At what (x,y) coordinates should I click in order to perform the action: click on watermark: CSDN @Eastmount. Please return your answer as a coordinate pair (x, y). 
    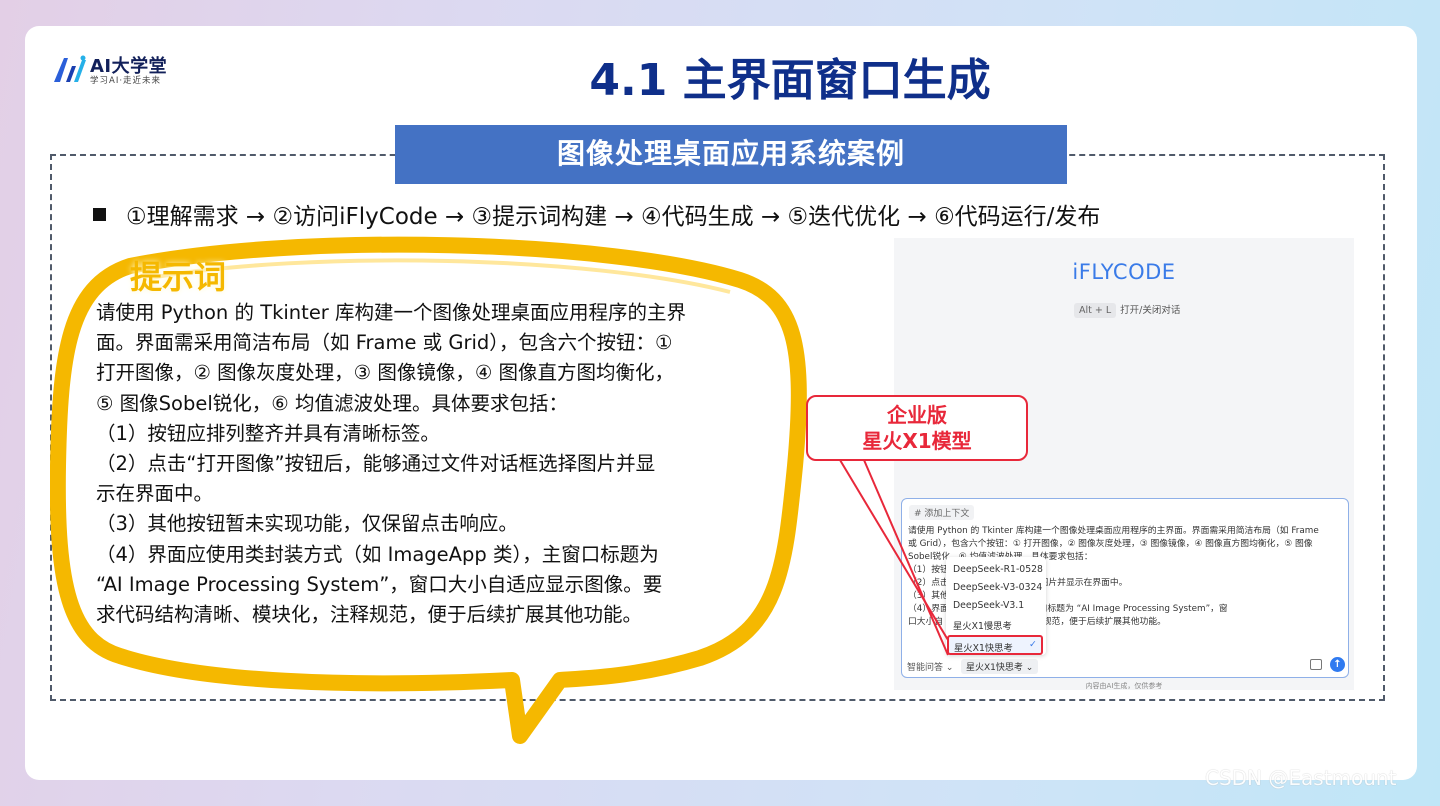
    Looking at the image, I should click on (1301, 778).